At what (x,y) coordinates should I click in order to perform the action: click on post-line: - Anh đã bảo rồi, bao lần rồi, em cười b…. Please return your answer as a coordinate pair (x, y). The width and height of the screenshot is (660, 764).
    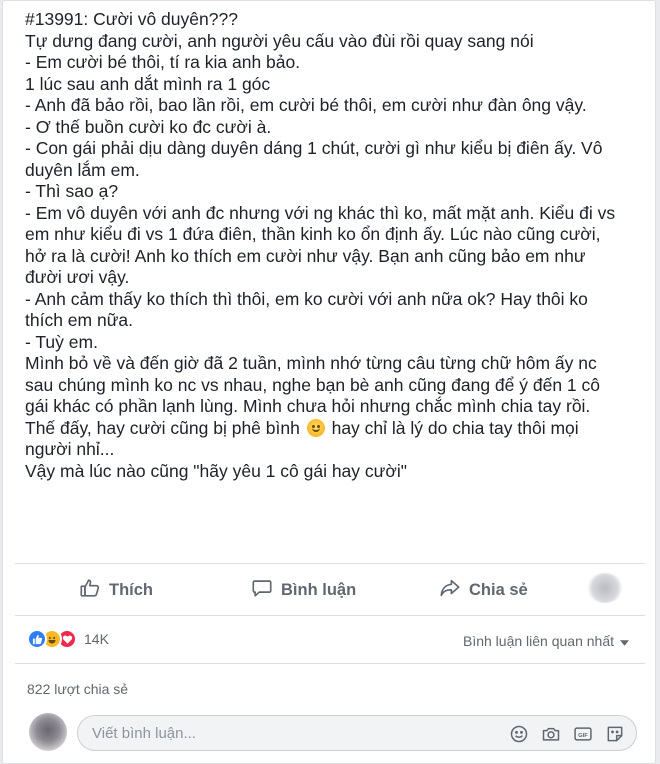
    Looking at the image, I should click on (306, 105).